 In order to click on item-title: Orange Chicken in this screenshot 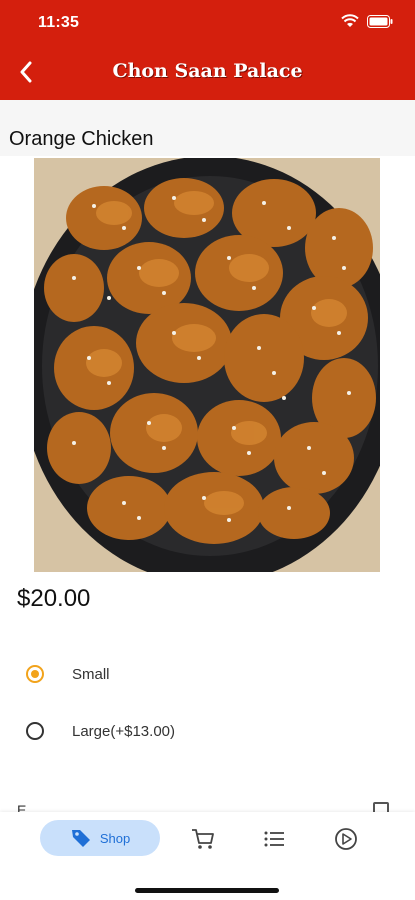, I will do `click(81, 139)`.